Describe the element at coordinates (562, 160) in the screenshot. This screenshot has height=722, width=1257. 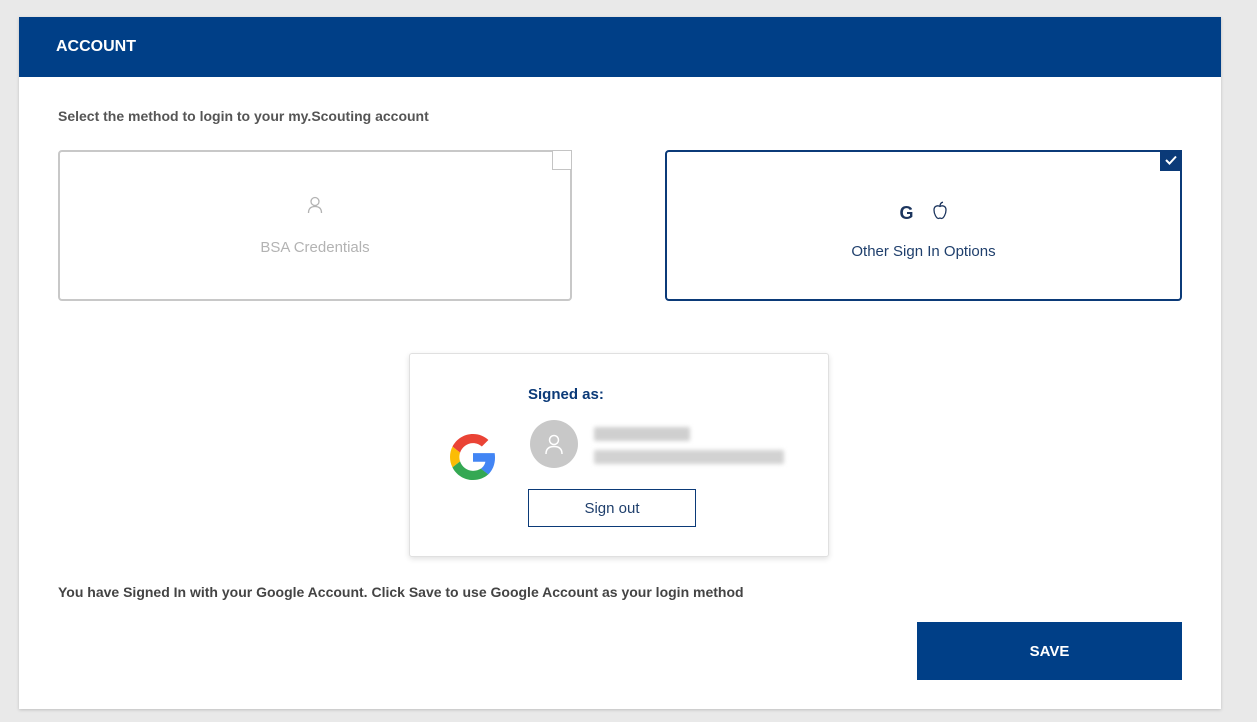
I see `unchecked-checkbox` at that location.